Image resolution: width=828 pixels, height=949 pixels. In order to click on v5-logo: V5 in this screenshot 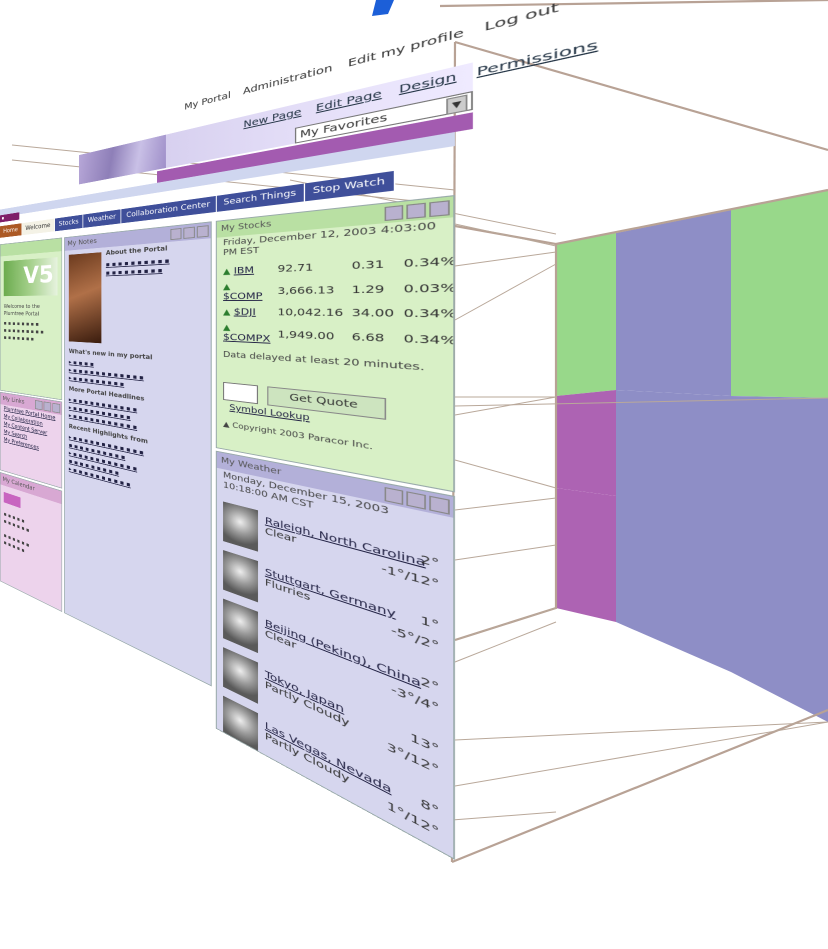, I will do `click(30, 277)`.